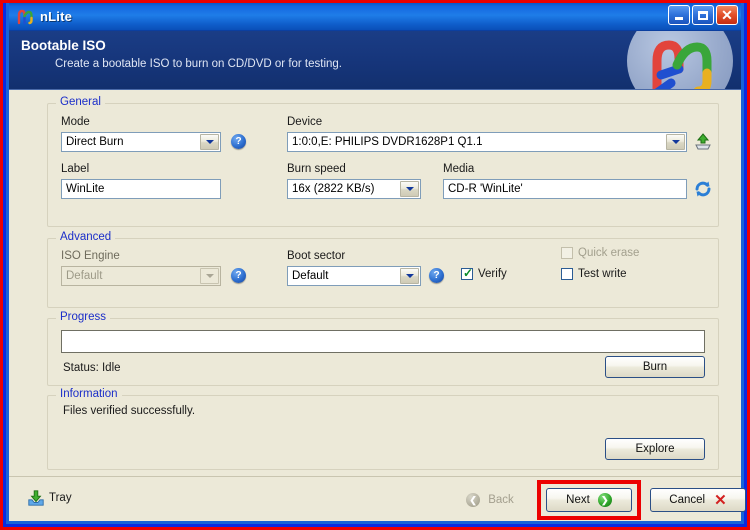 The image size is (750, 530). What do you see at coordinates (655, 367) in the screenshot?
I see `burn-button: Burn` at bounding box center [655, 367].